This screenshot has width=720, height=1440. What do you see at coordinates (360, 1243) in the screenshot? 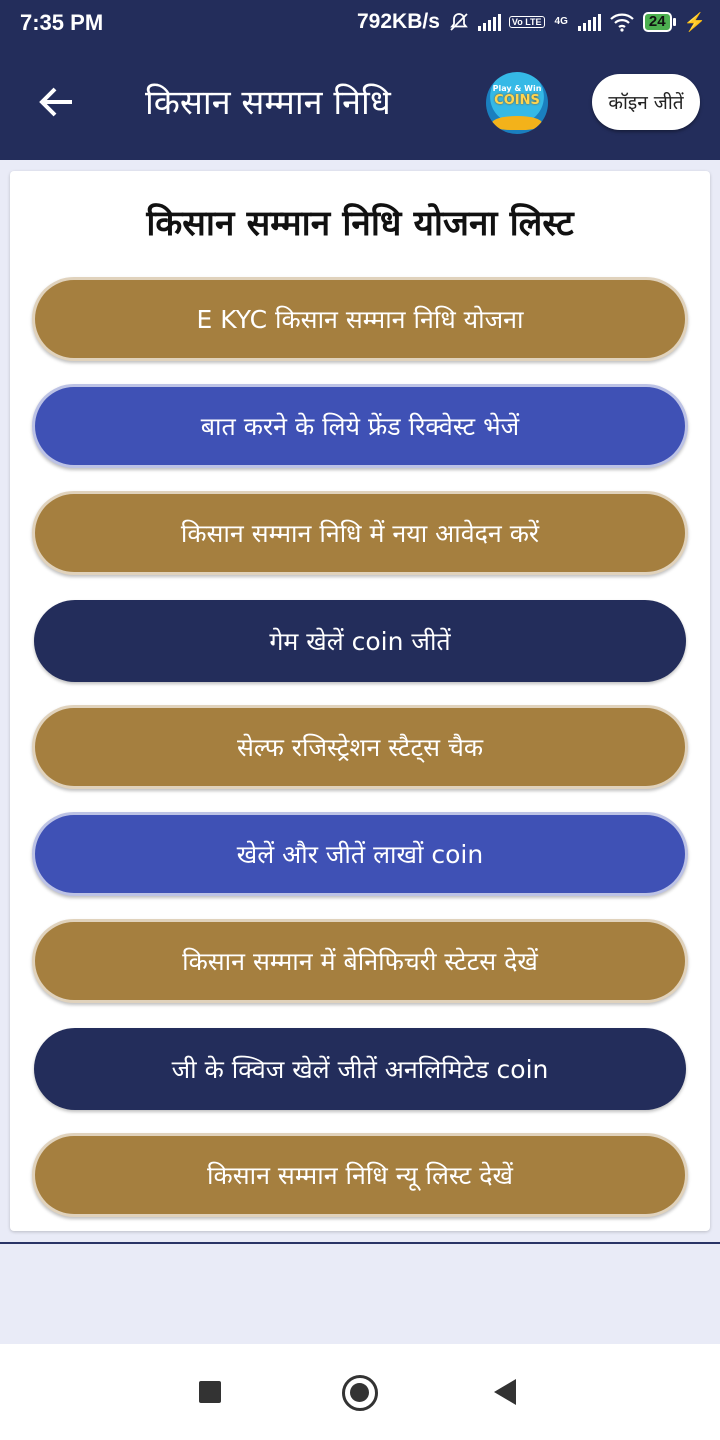
I see `divider` at bounding box center [360, 1243].